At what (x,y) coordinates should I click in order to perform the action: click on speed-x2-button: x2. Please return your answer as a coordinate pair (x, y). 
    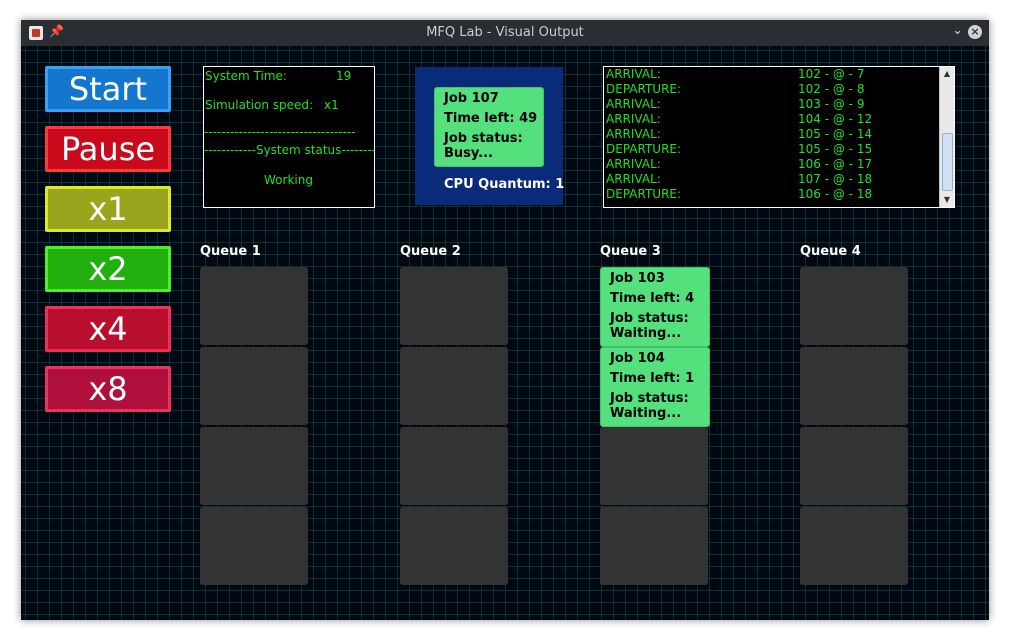
    Looking at the image, I should click on (108, 269).